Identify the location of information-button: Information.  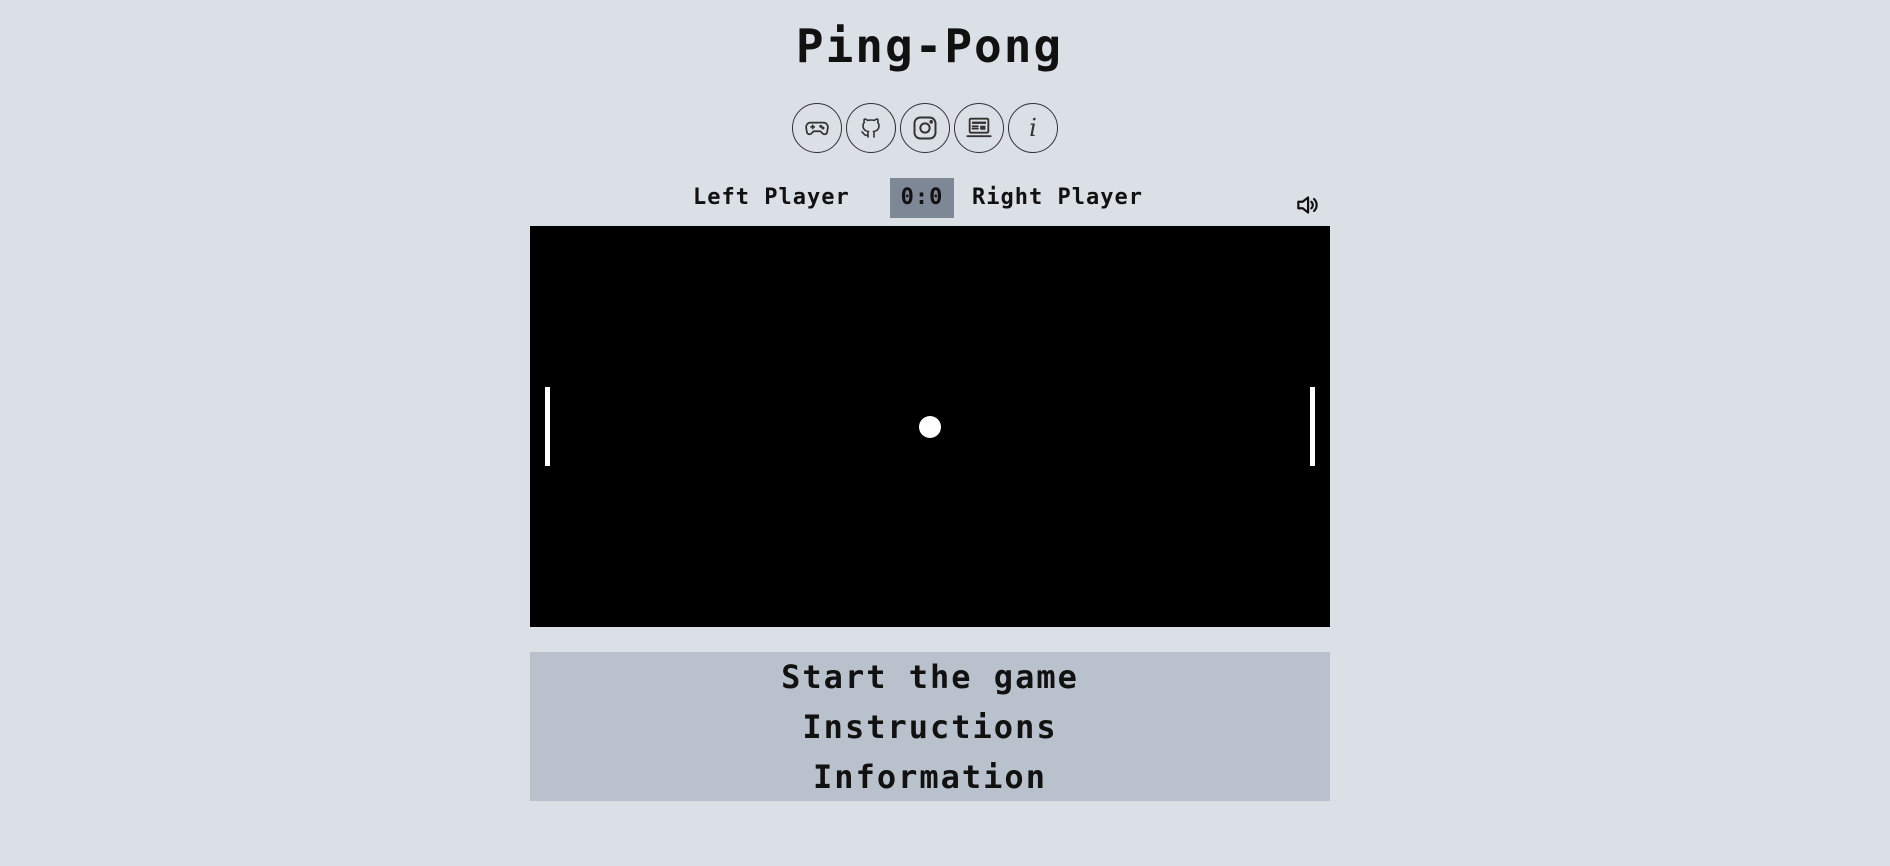
(930, 777).